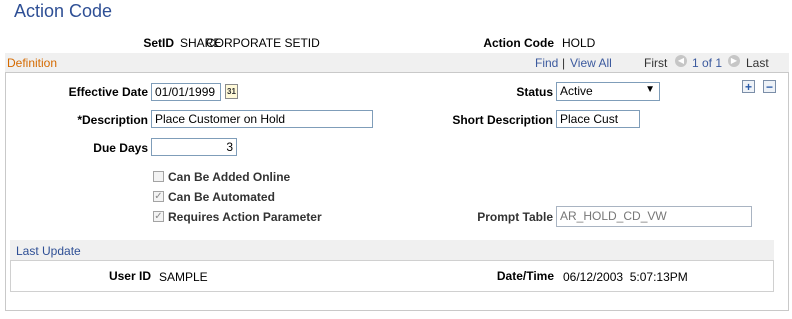  Describe the element at coordinates (397, 63) in the screenshot. I see `definition-header` at that location.